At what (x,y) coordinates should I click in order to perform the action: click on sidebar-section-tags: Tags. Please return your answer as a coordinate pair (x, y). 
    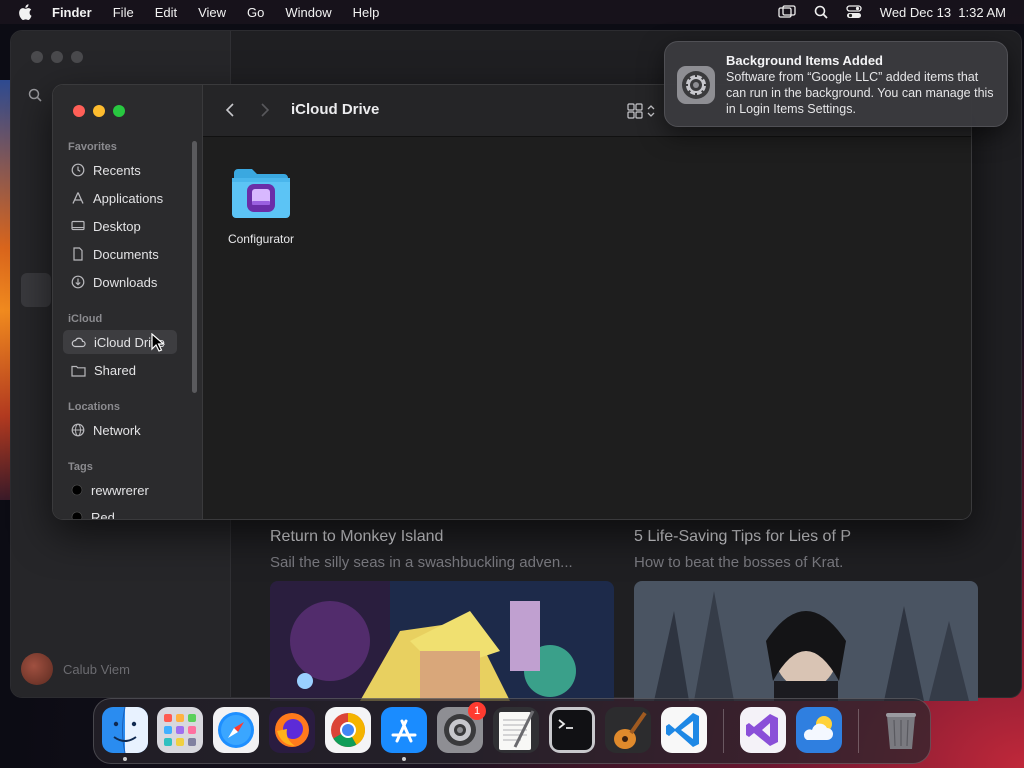
    Looking at the image, I should click on (80, 467).